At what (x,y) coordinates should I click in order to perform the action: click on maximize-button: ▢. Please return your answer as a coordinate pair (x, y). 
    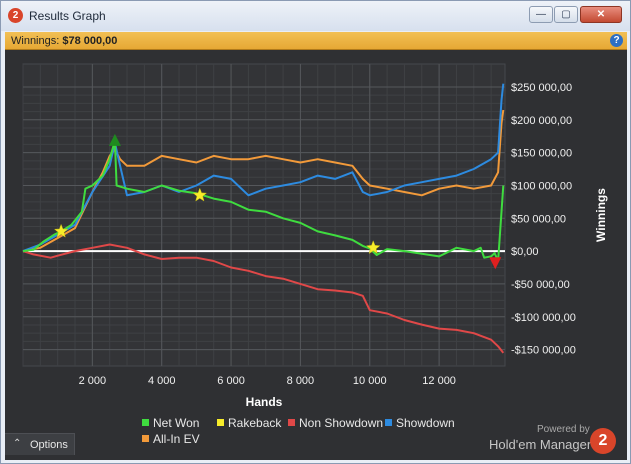
    Looking at the image, I should click on (566, 14).